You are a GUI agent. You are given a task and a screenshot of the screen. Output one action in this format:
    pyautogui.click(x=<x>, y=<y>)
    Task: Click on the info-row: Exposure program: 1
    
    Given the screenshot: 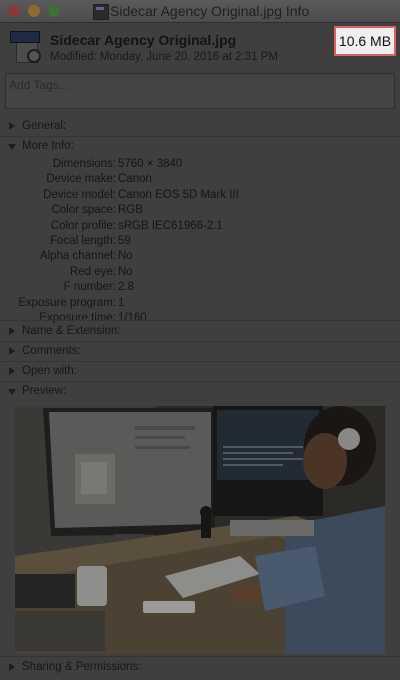 What is the action you would take?
    pyautogui.click(x=200, y=304)
    